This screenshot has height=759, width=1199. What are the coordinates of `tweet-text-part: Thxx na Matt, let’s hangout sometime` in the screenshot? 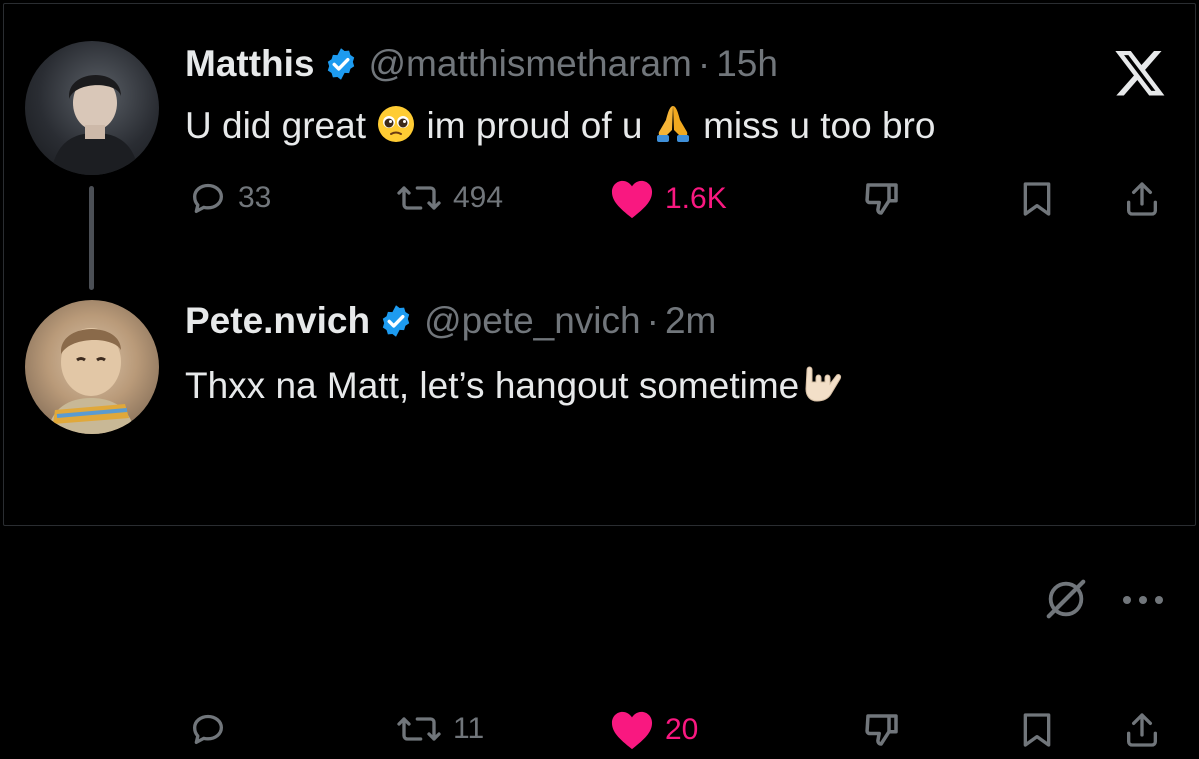 It's located at (492, 385).